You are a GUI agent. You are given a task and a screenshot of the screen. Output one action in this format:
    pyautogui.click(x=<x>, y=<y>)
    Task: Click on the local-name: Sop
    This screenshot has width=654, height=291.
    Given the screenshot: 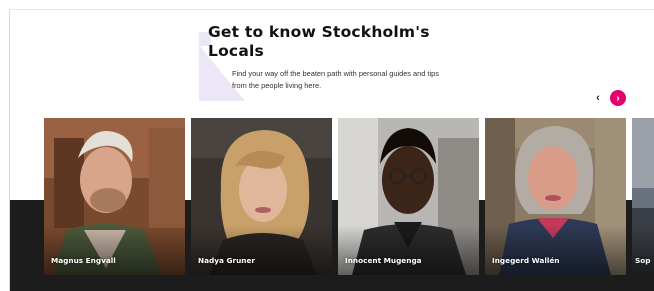 What is the action you would take?
    pyautogui.click(x=643, y=260)
    